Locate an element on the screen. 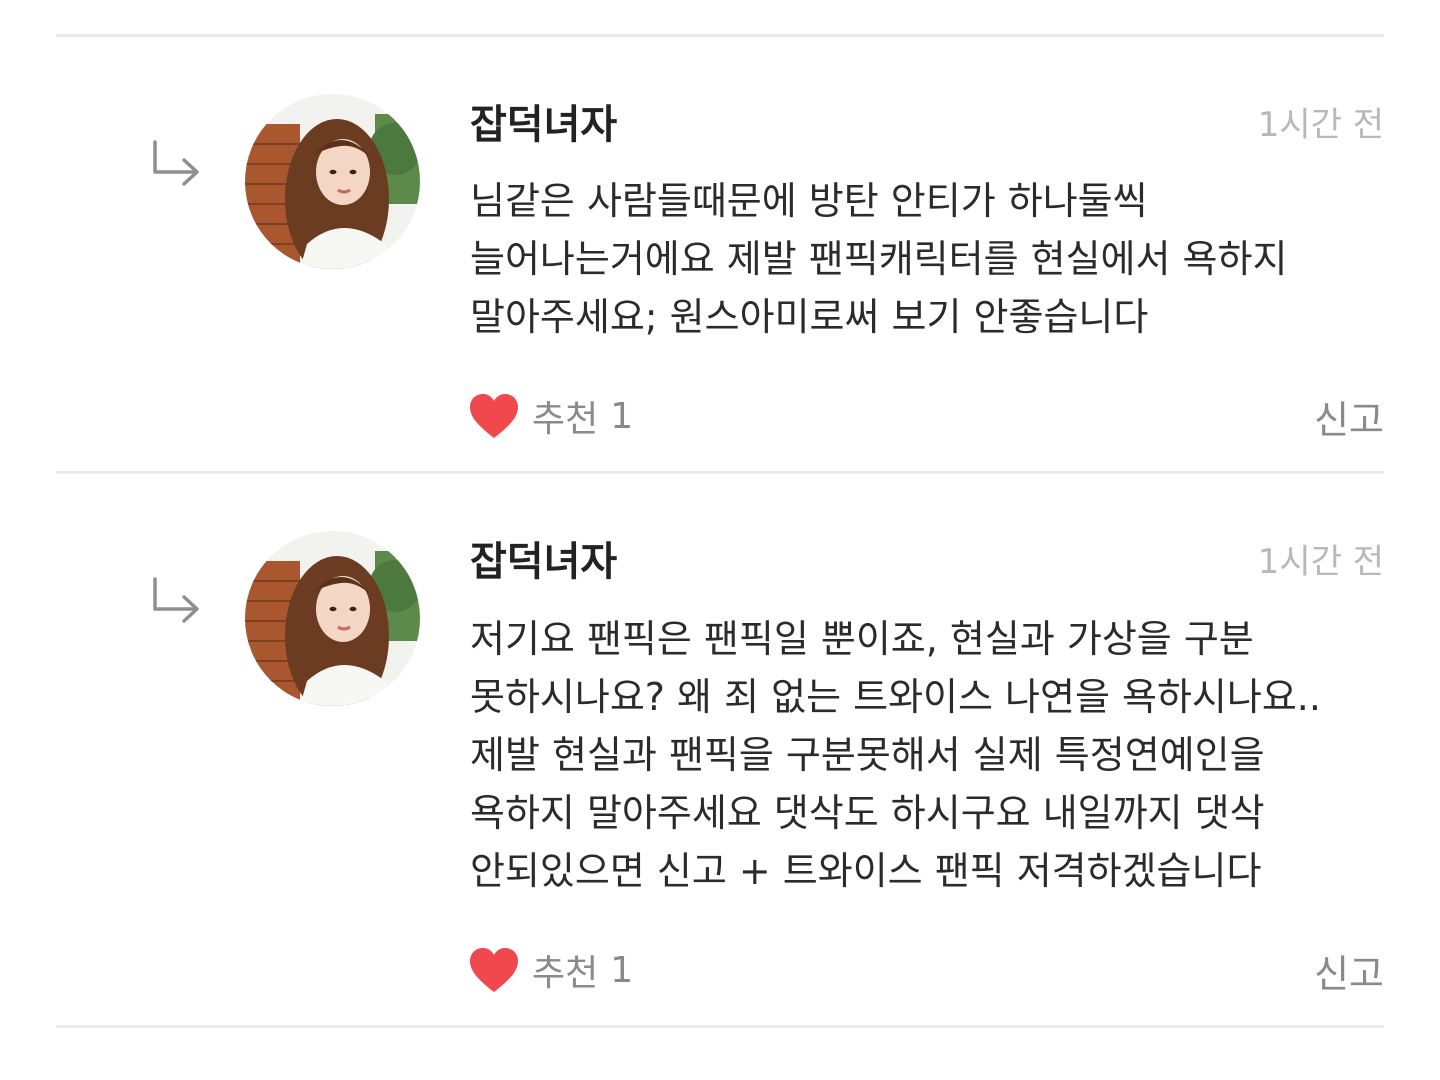  comment-line: 늘어나는거에요 제발 팬픽캐릭터를 현실에서 욕하지 is located at coordinates (879, 259).